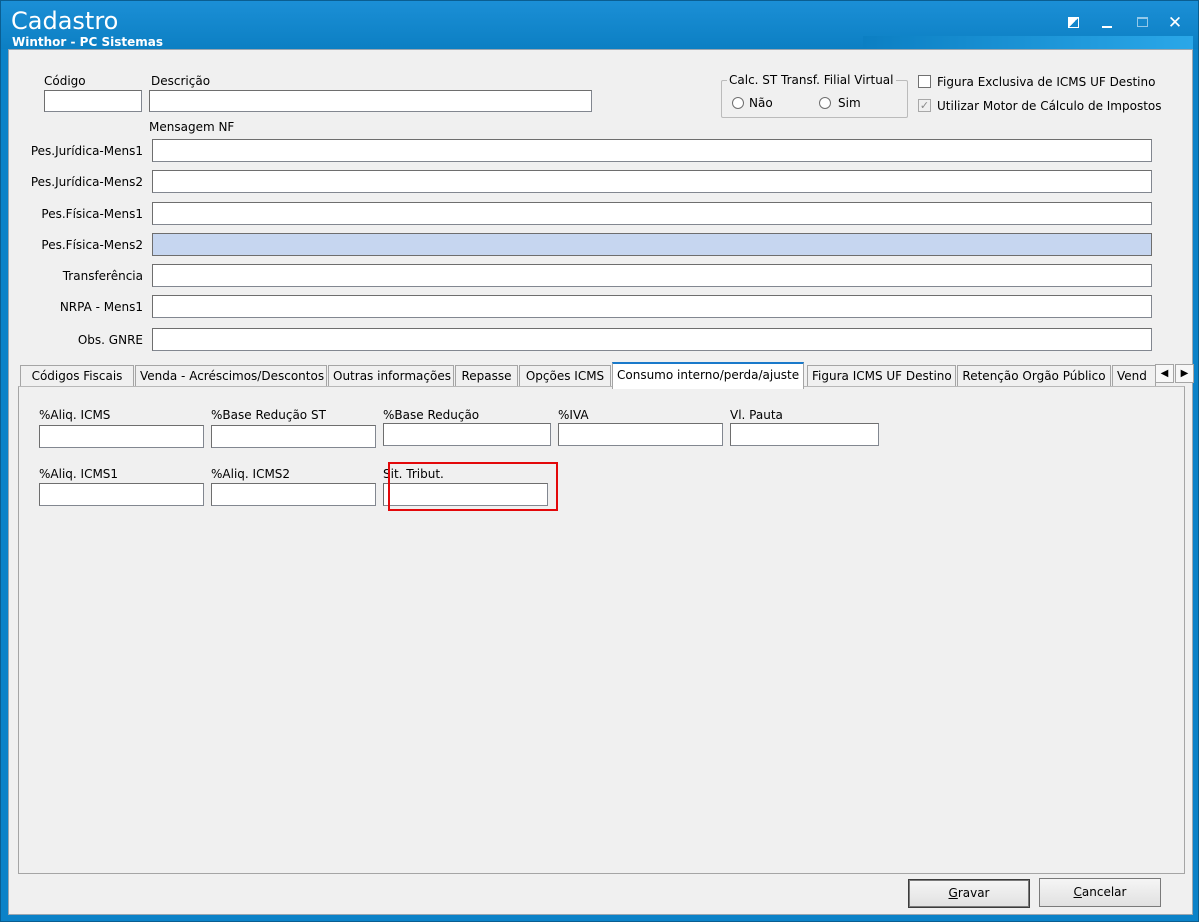 The image size is (1199, 922). Describe the element at coordinates (101, 307) in the screenshot. I see `nrpa-mens1-label: NRPA - Mens1` at that location.